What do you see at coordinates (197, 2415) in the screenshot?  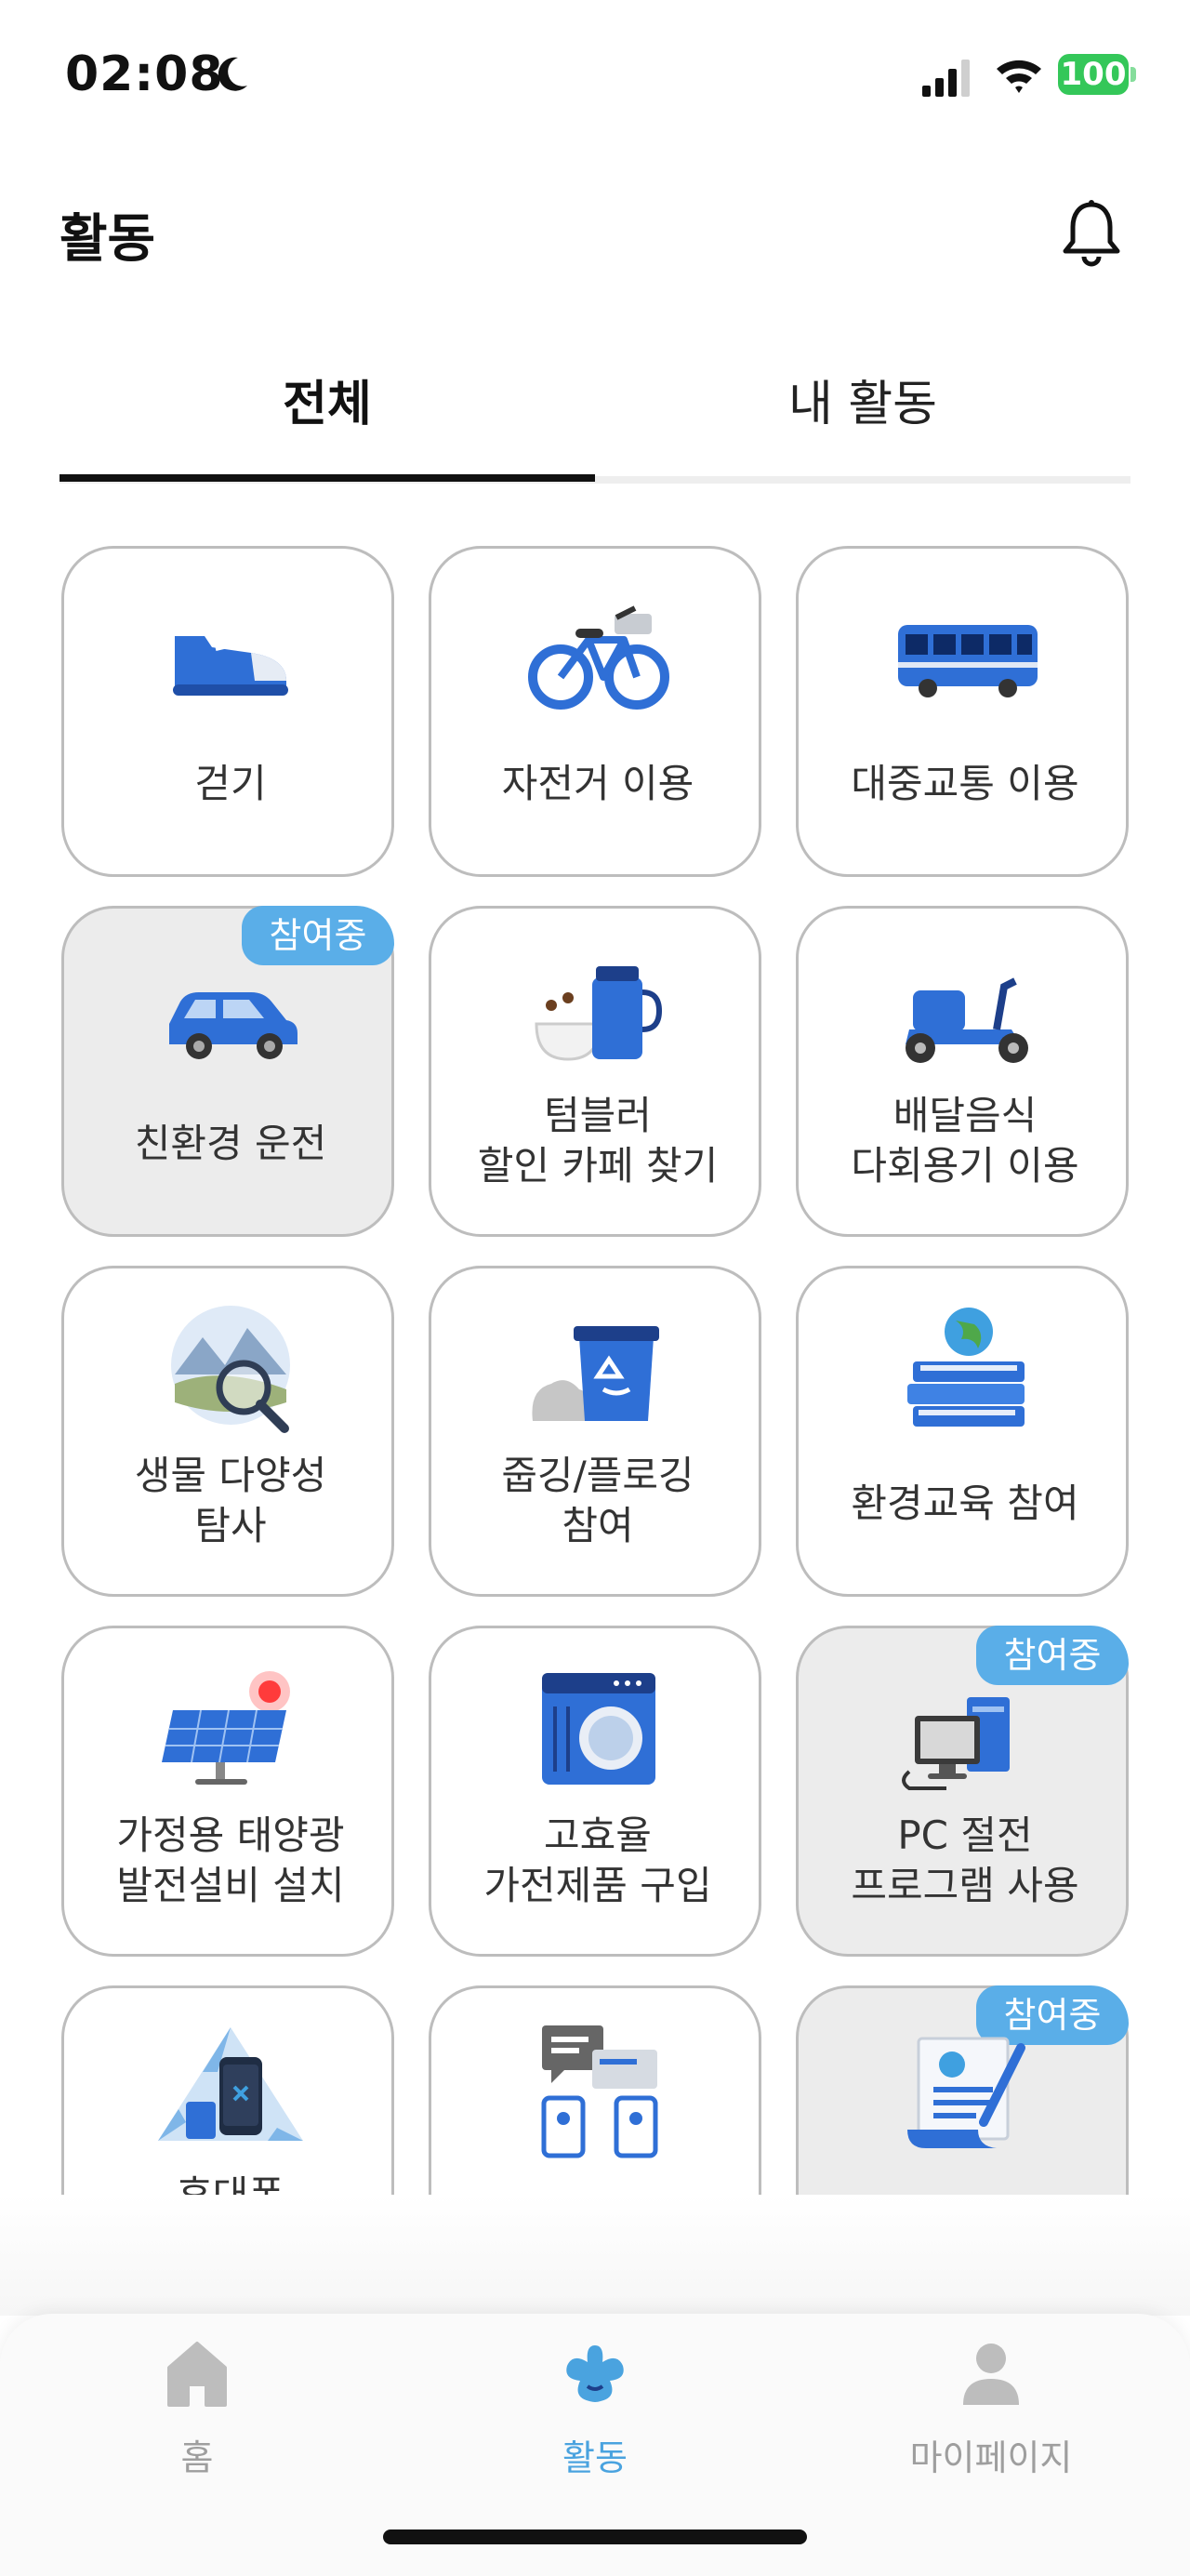 I see `nav-home: 홈` at bounding box center [197, 2415].